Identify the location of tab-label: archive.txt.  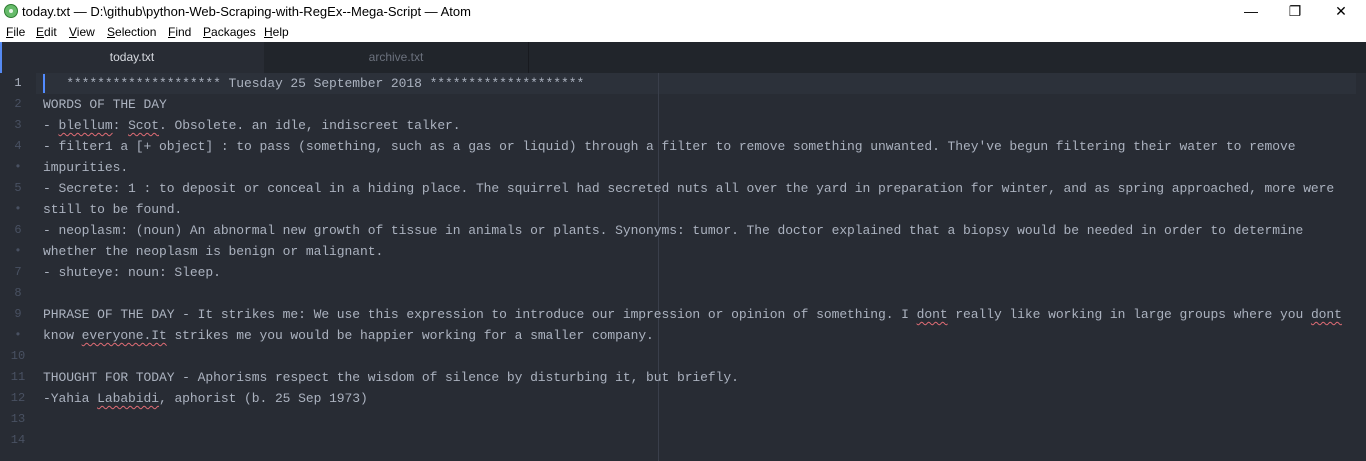
(396, 57).